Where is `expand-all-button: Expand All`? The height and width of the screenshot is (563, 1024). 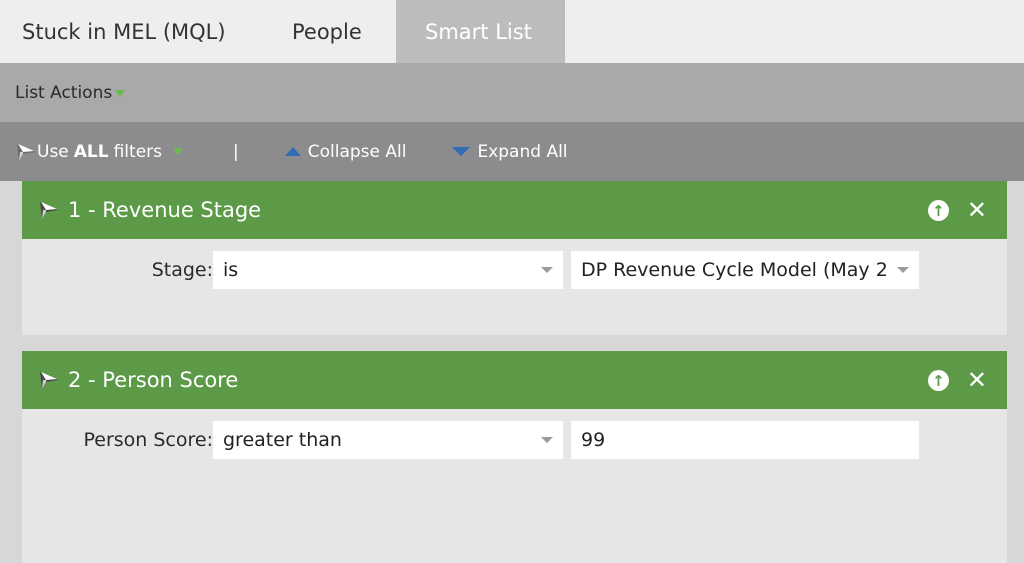
expand-all-button: Expand All is located at coordinates (510, 151).